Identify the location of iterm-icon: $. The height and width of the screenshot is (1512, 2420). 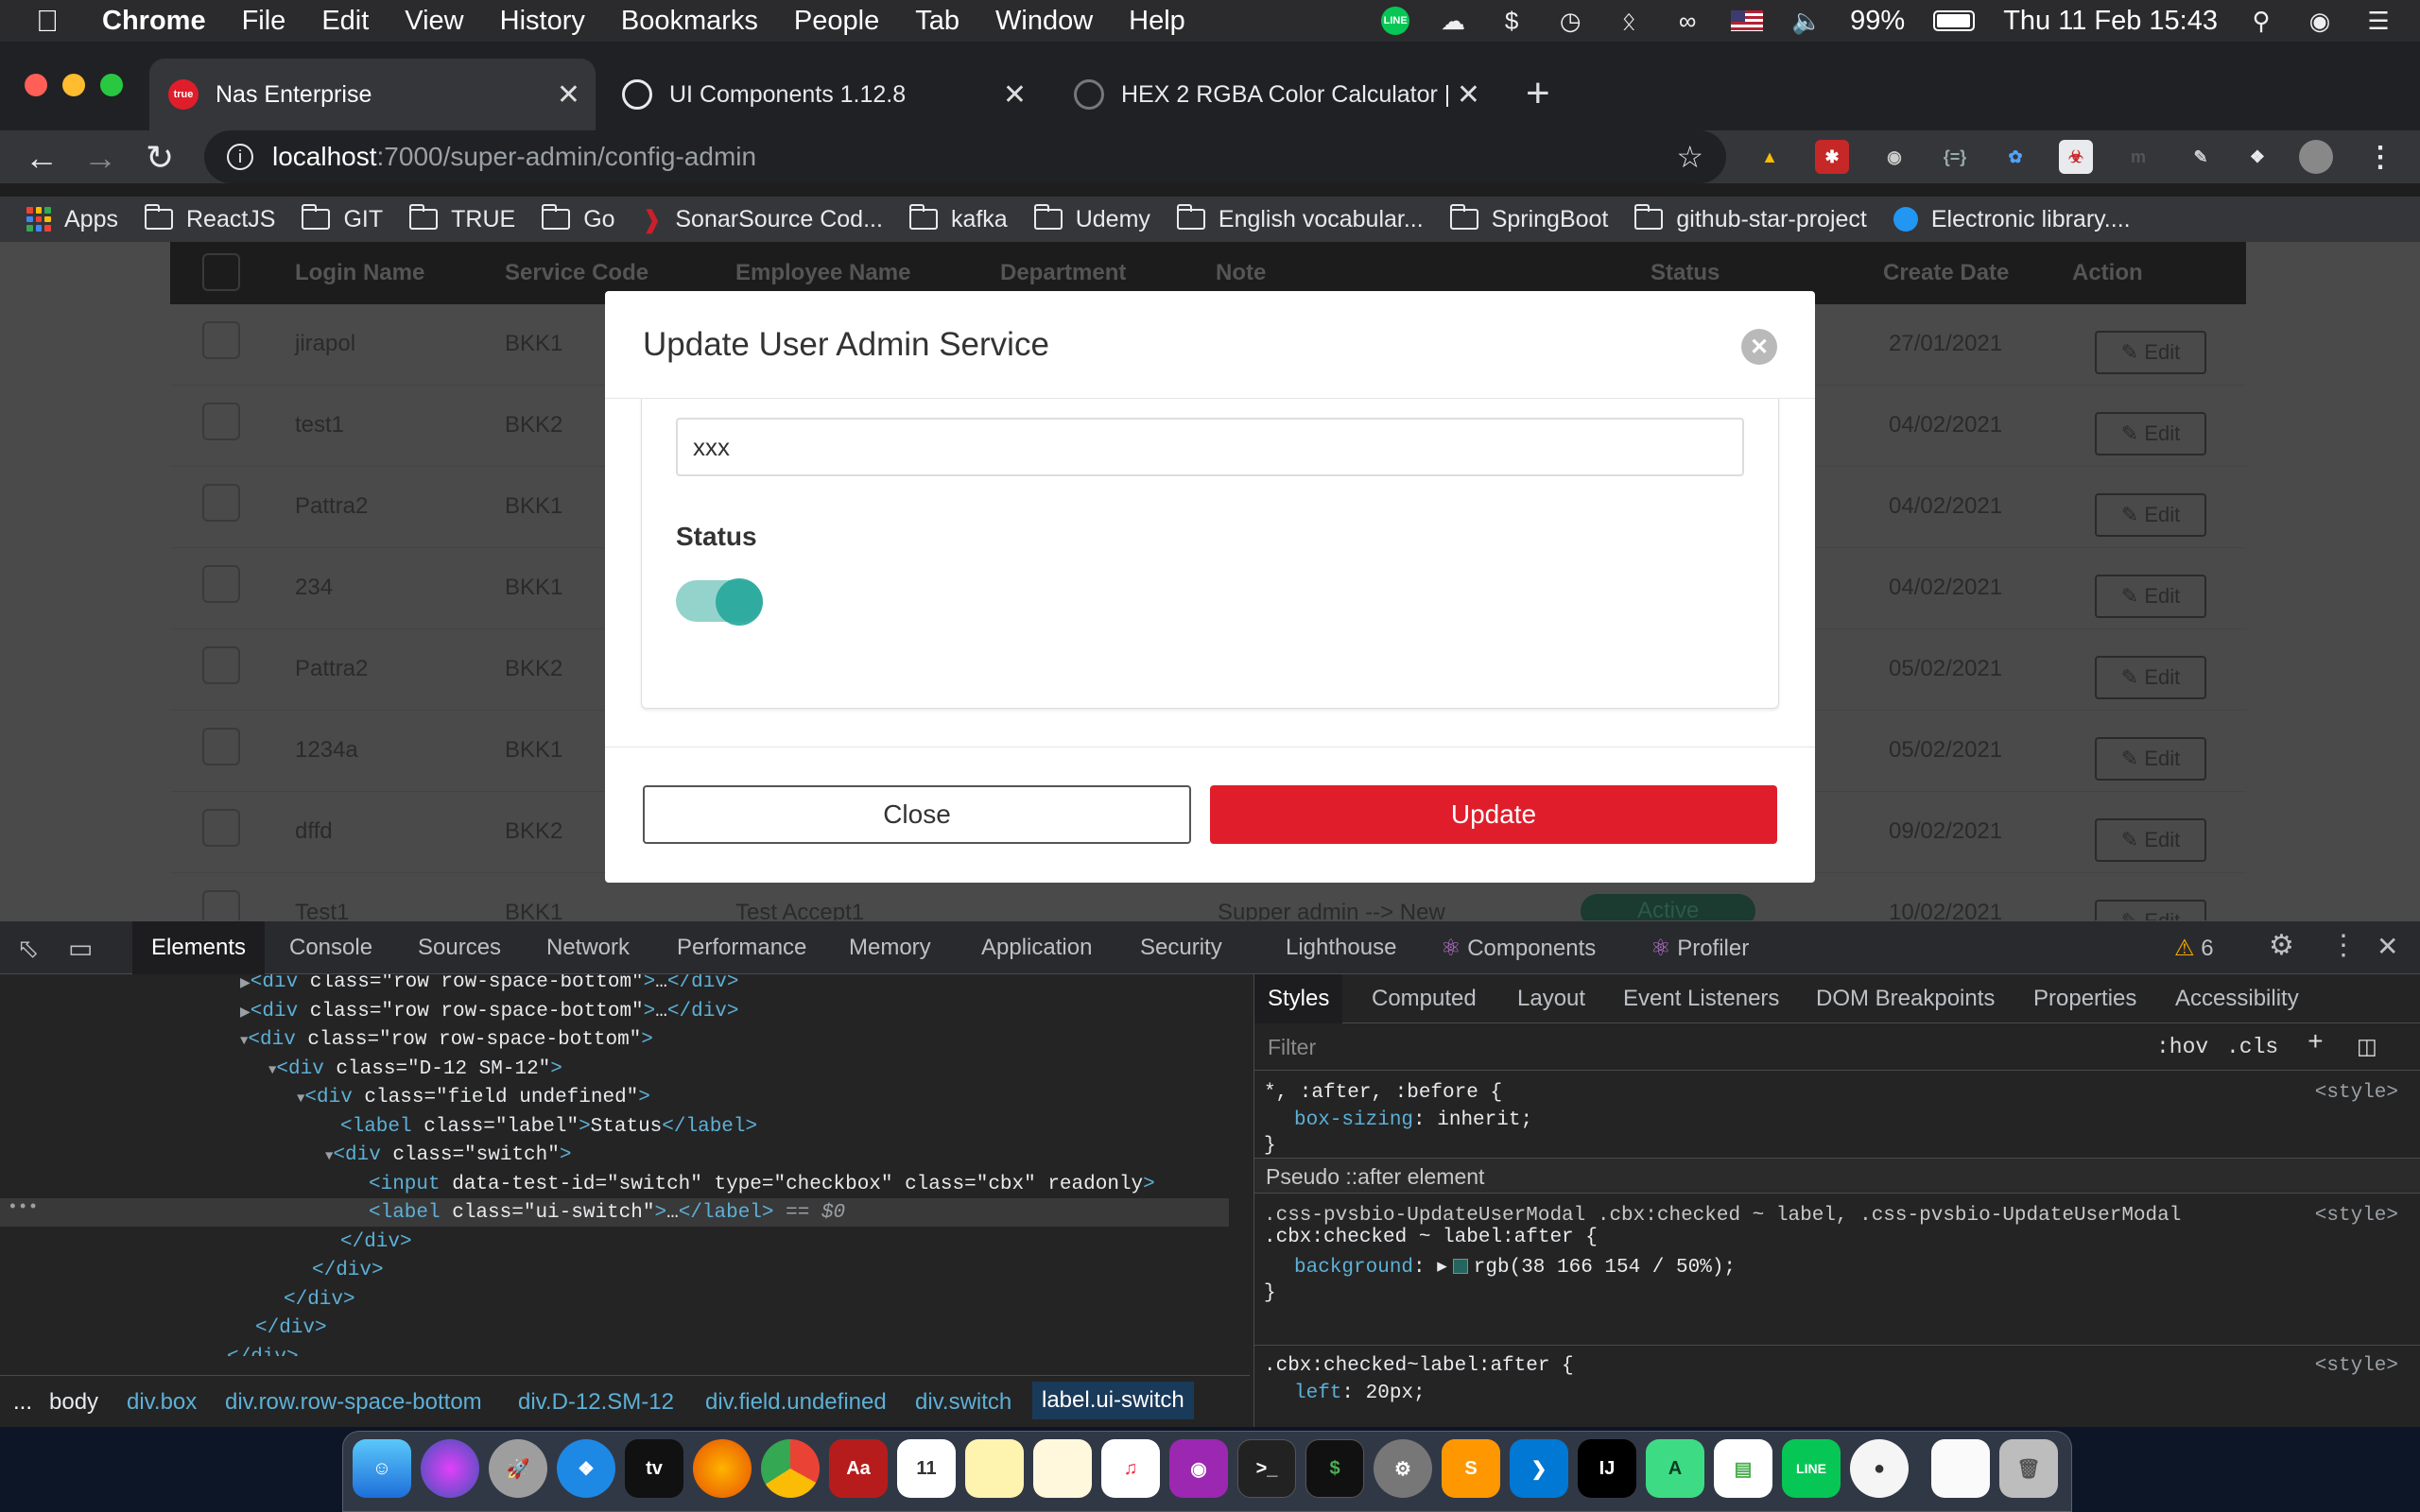
(1334, 1468).